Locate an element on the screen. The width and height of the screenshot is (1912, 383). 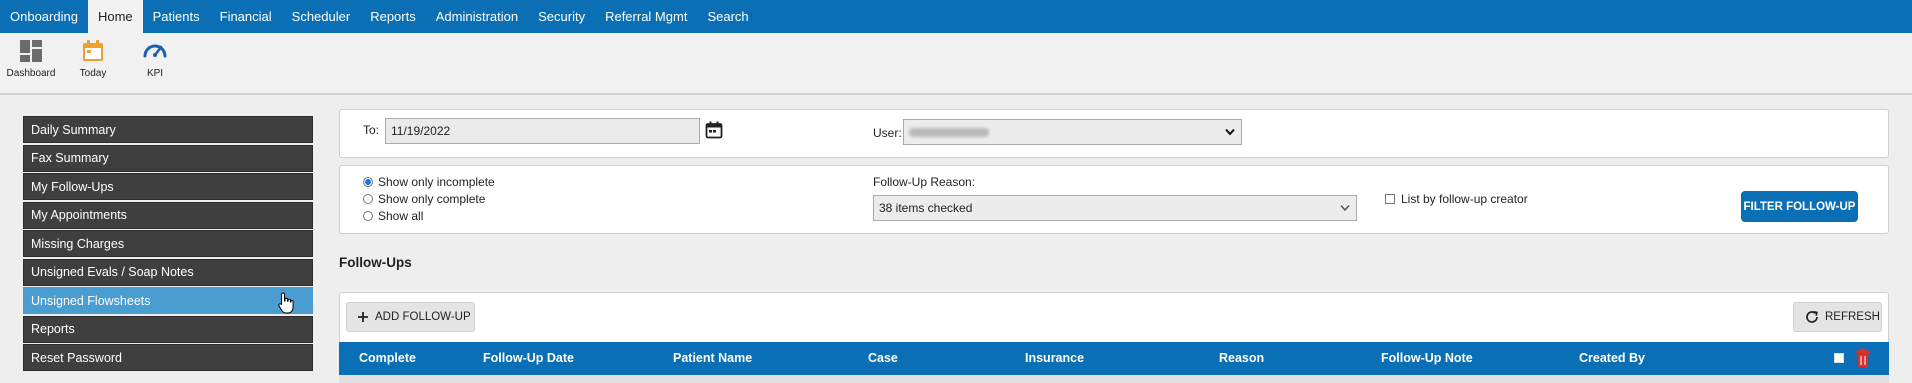
follow-ups-title: Follow-Ups is located at coordinates (375, 262).